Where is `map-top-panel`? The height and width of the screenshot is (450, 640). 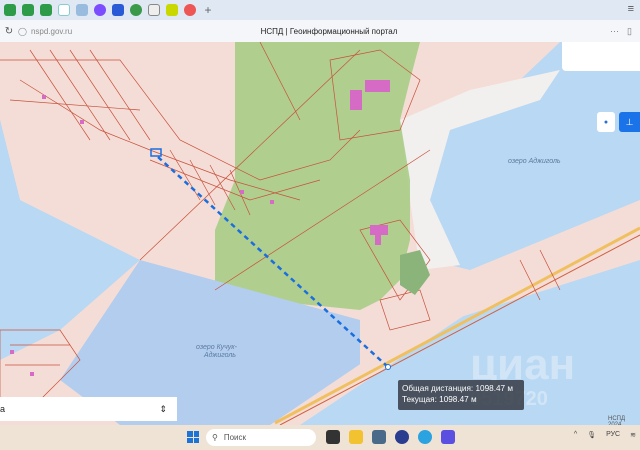 map-top-panel is located at coordinates (601, 56).